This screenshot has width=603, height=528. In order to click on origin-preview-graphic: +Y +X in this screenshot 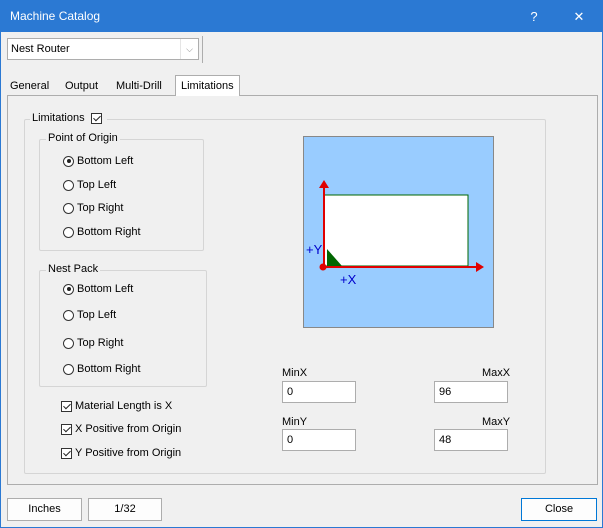, I will do `click(395, 233)`.